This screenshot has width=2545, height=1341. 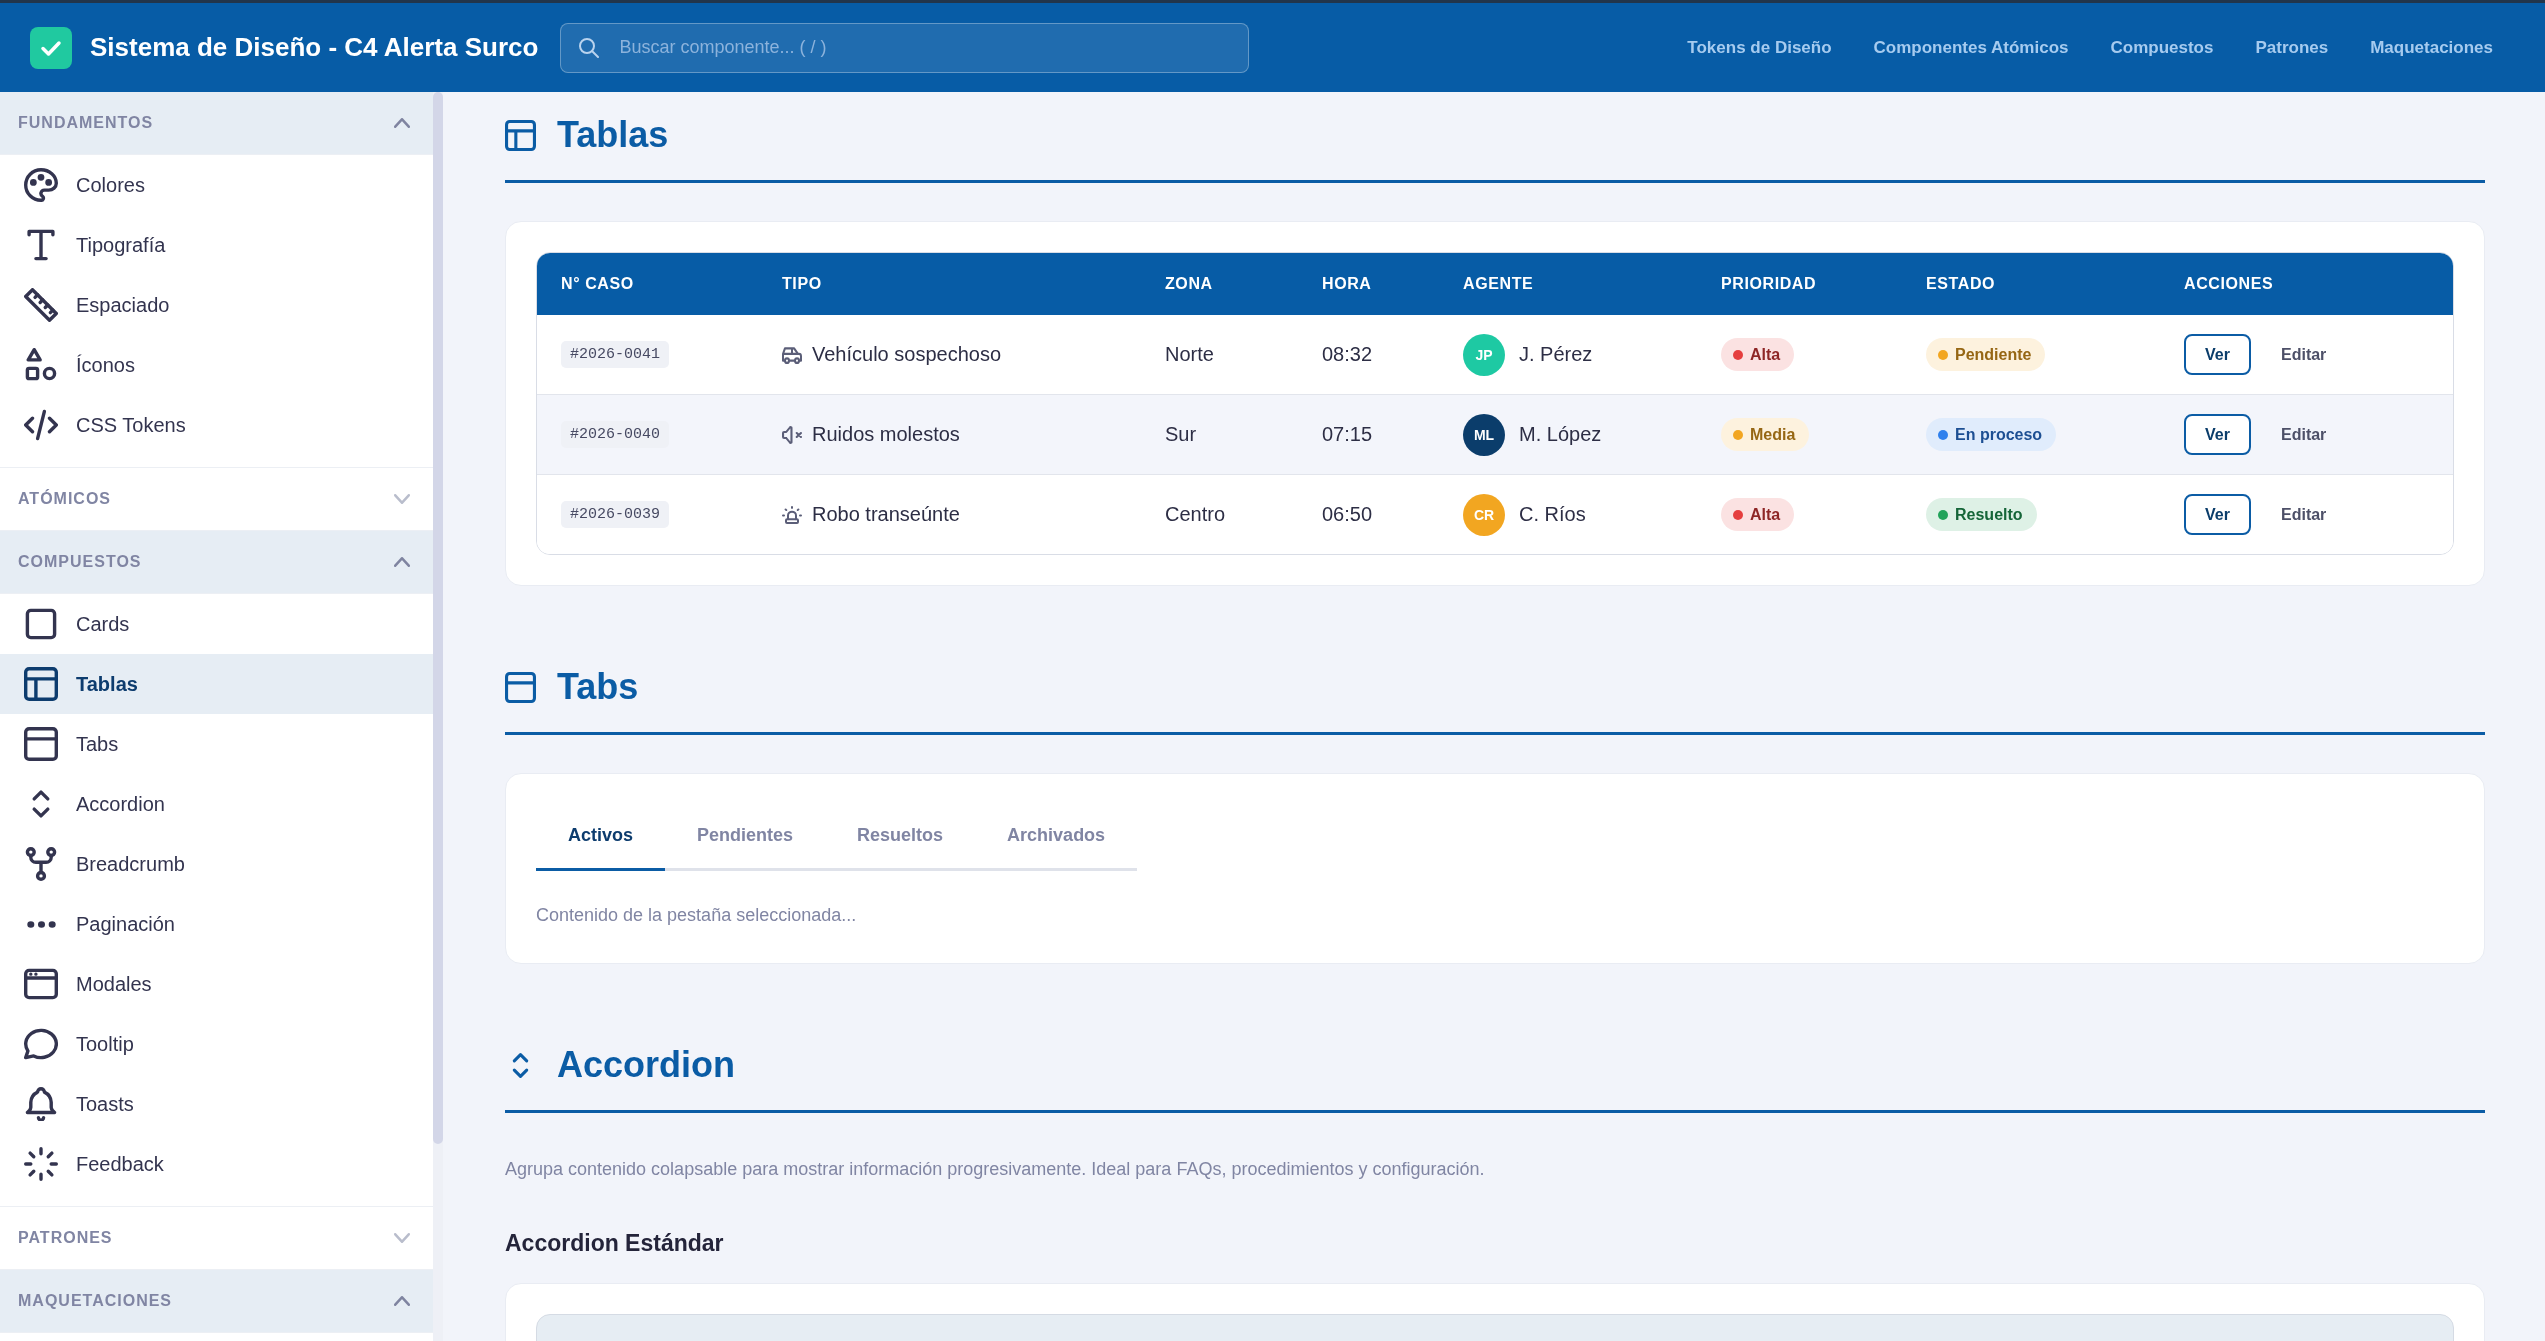 I want to click on column-header: ZONA, so click(x=1189, y=284).